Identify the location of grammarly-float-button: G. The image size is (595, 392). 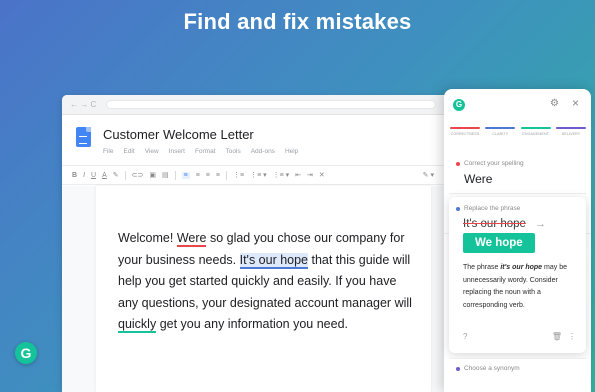
(26, 353).